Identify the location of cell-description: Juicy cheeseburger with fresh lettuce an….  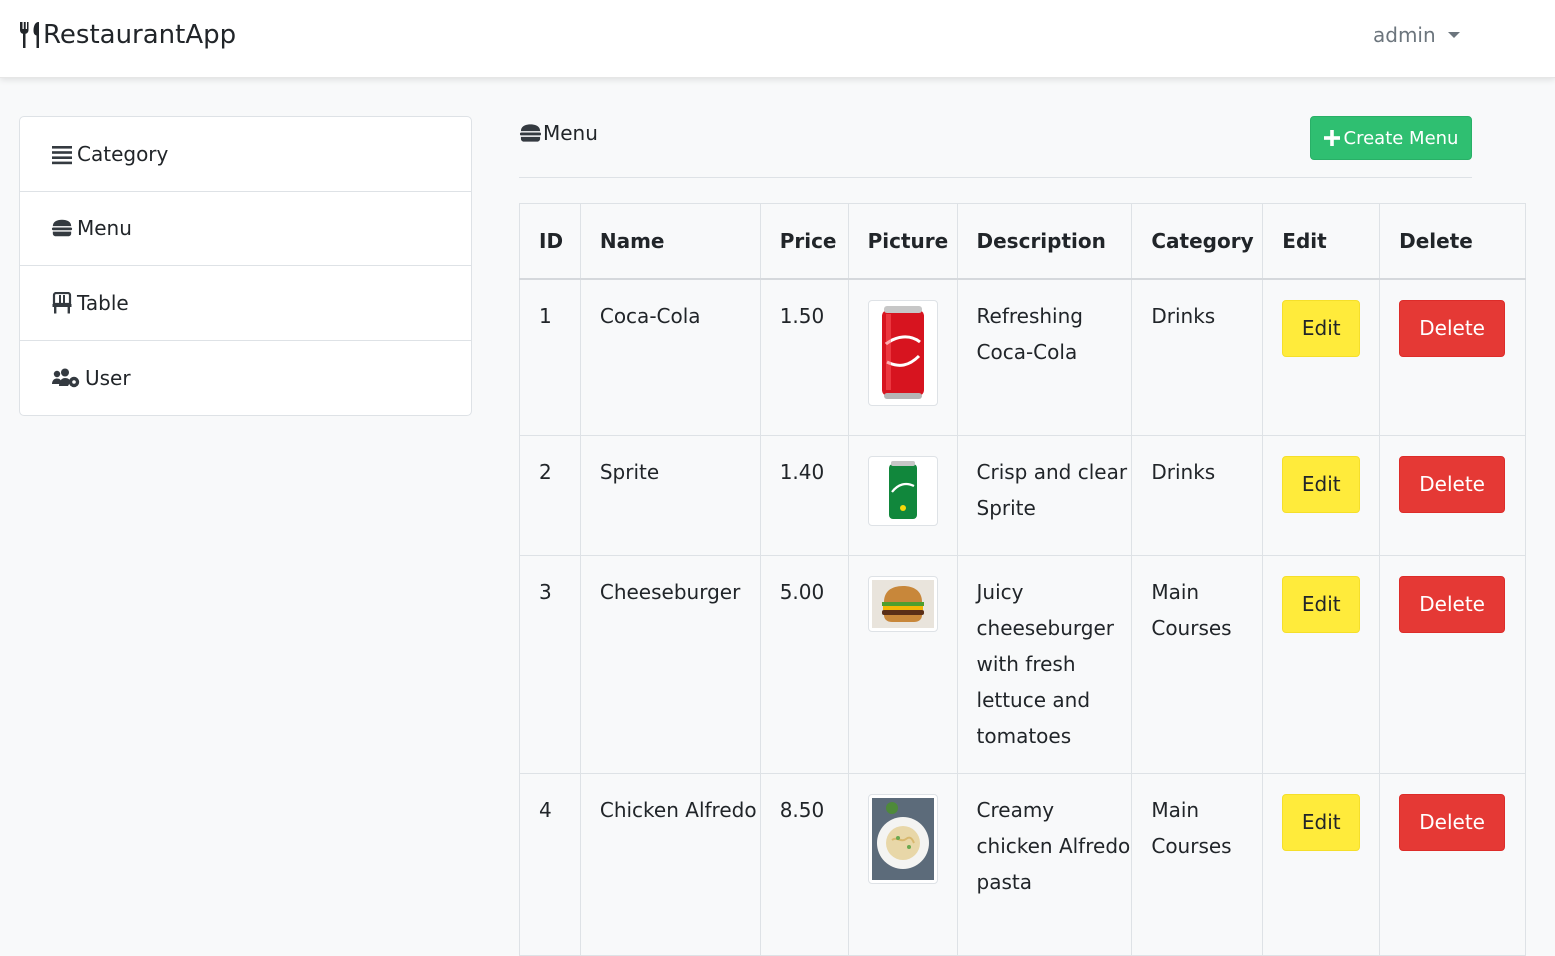
(1044, 664).